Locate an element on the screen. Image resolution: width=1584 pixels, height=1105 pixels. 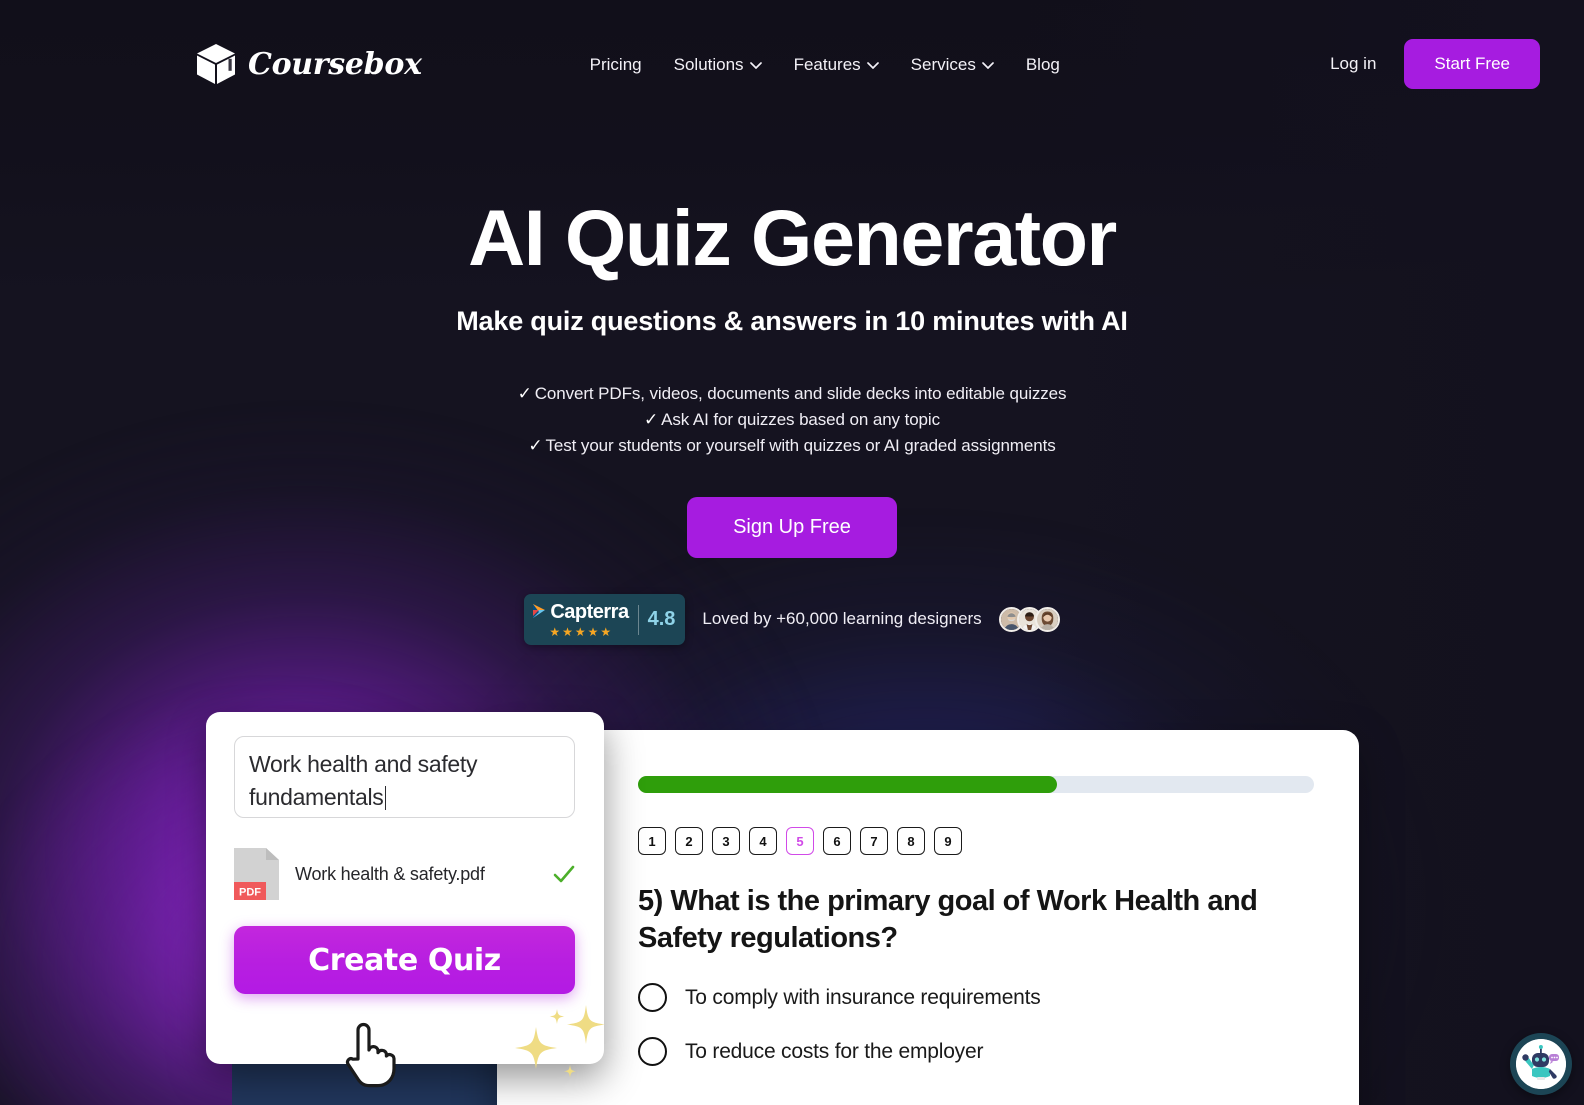
nav-item-solutions: Solutions is located at coordinates (718, 64).